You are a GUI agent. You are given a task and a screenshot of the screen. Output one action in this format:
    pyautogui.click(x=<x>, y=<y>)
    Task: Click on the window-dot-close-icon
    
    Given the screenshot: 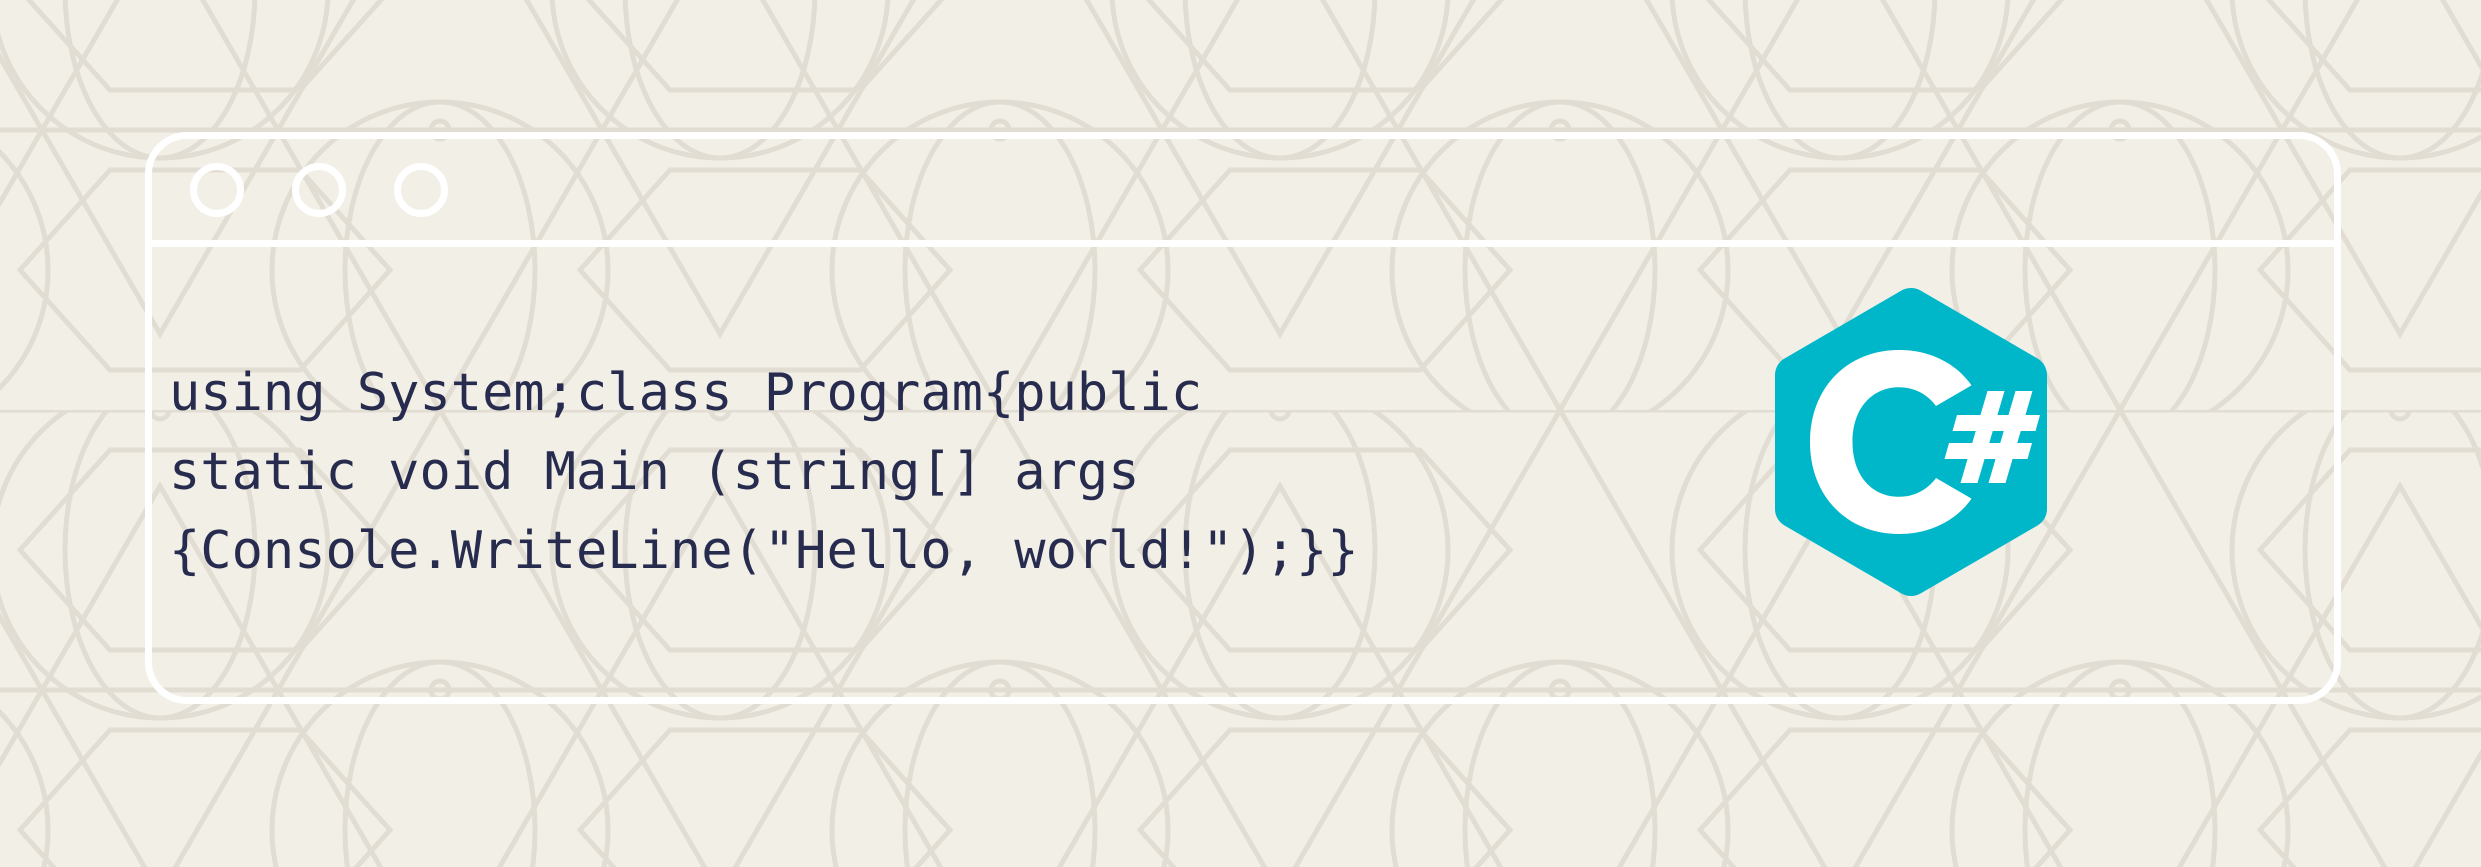 What is the action you would take?
    pyautogui.click(x=217, y=189)
    